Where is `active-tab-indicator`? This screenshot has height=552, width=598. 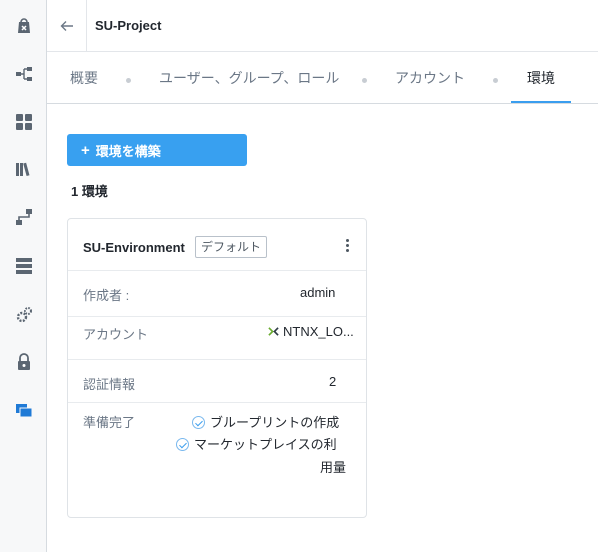
active-tab-indicator is located at coordinates (541, 102).